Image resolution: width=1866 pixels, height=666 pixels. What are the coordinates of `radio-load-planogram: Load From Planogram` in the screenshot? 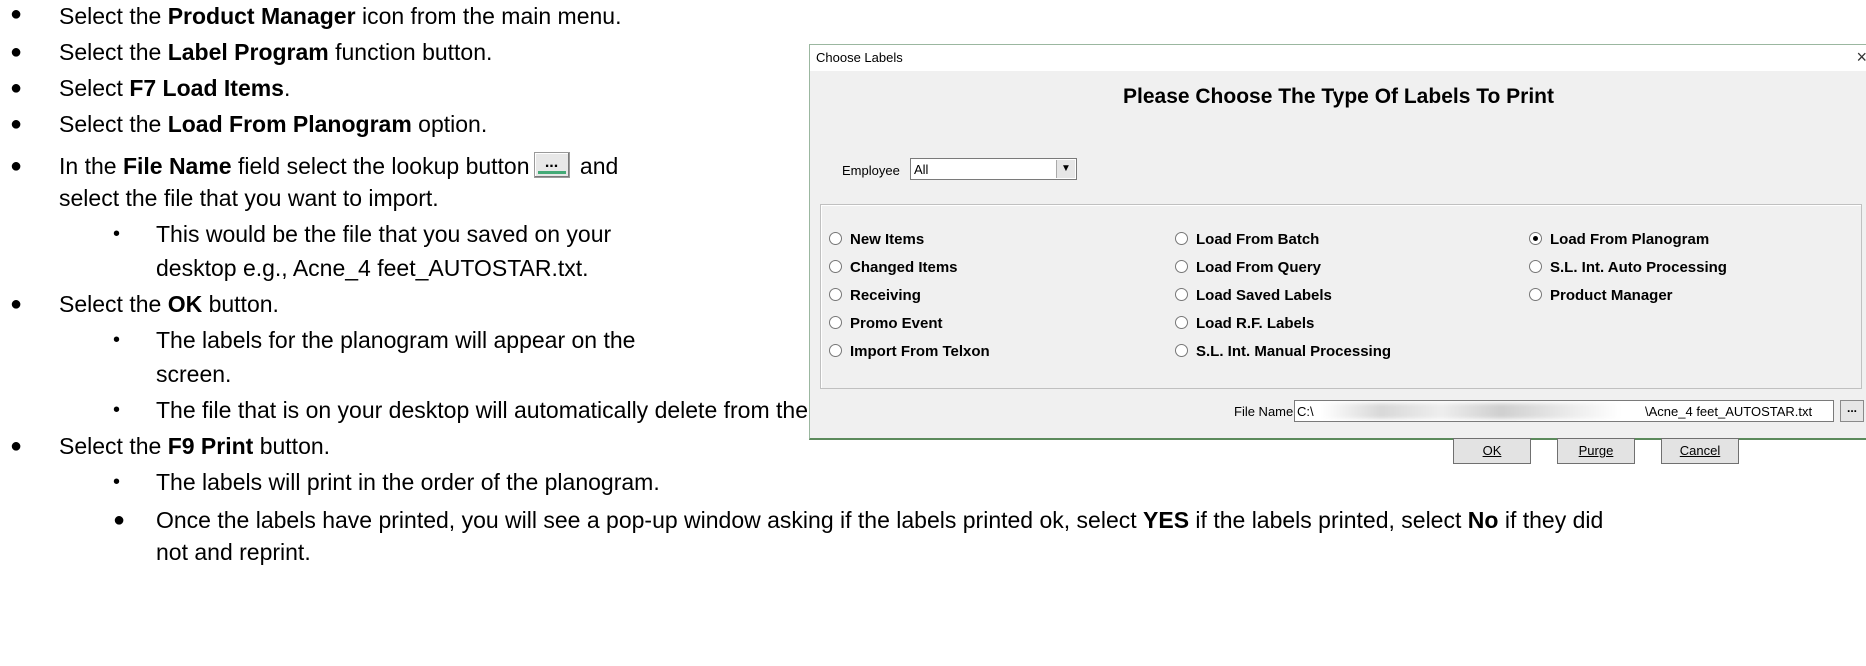 It's located at (1619, 239).